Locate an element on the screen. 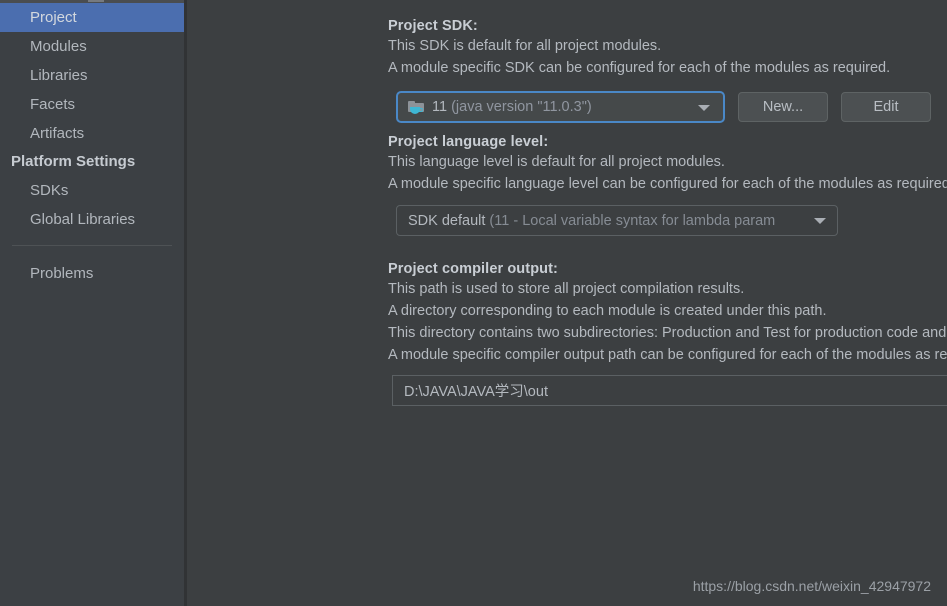 This screenshot has height=606, width=947. sidebar-item-label: Project is located at coordinates (53, 17).